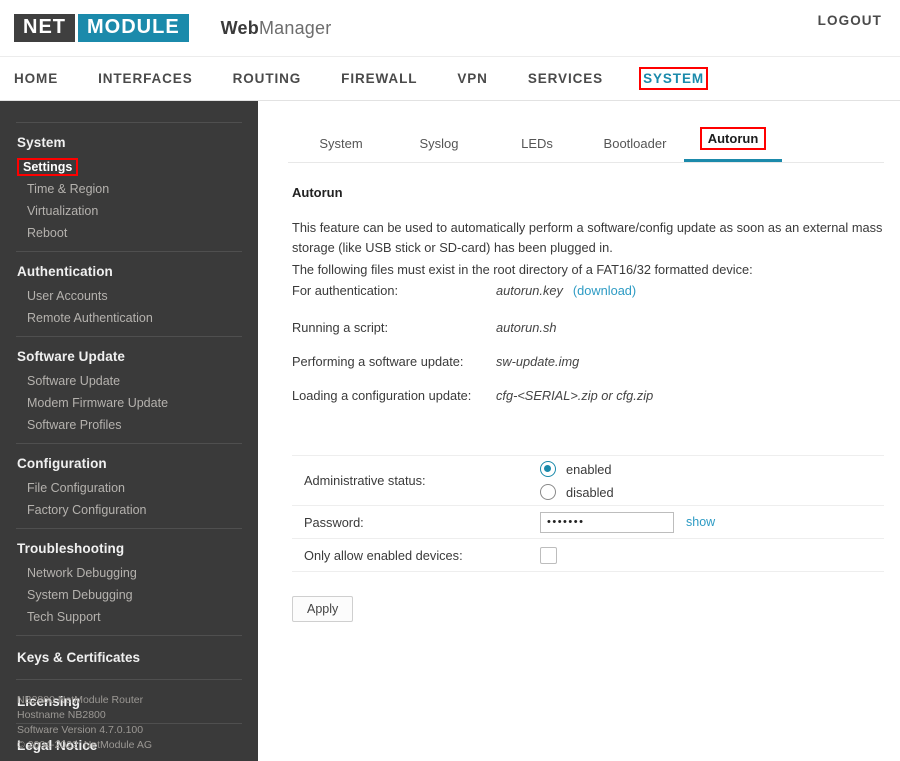 The height and width of the screenshot is (761, 900). I want to click on logo-net-text: NET, so click(44, 28).